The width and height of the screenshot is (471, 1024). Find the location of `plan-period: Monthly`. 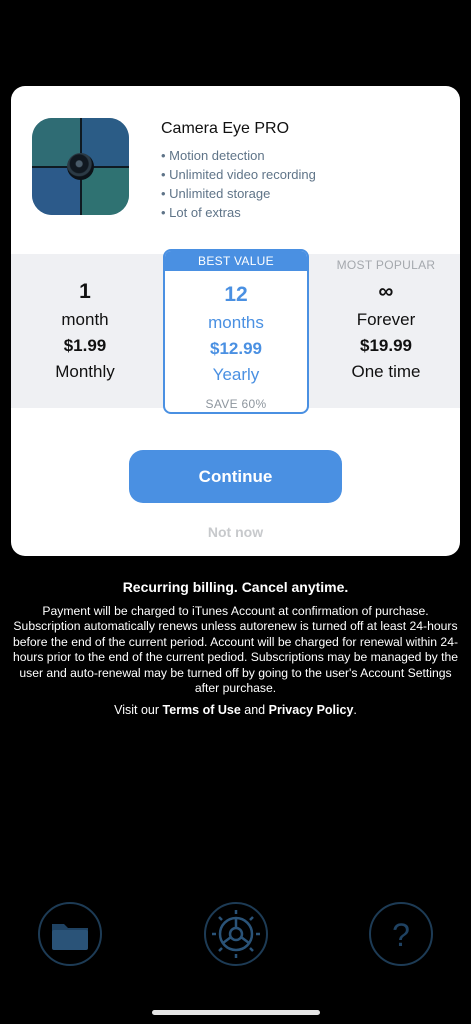

plan-period: Monthly is located at coordinates (85, 371).